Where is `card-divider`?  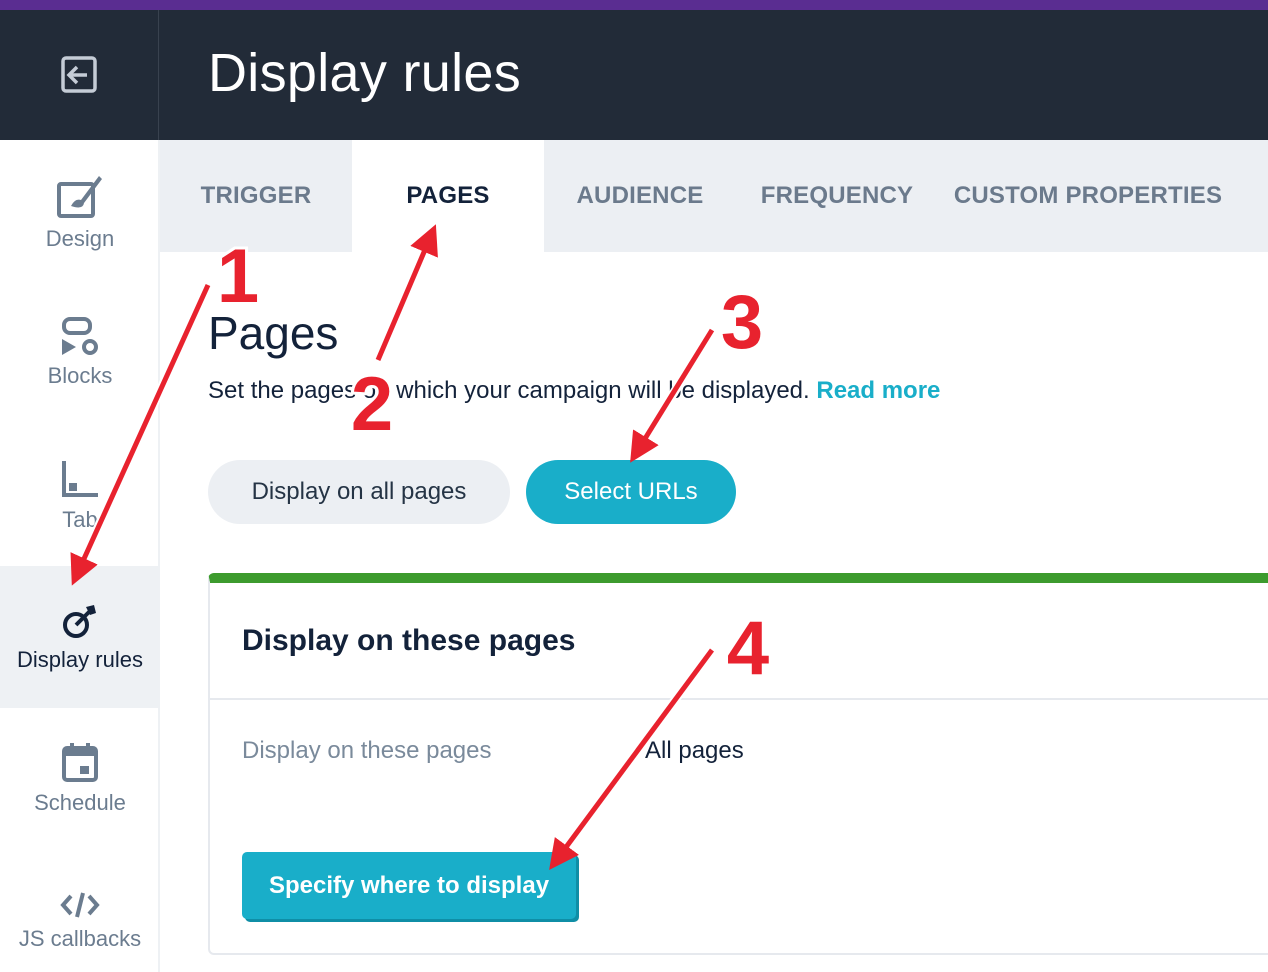
card-divider is located at coordinates (739, 699).